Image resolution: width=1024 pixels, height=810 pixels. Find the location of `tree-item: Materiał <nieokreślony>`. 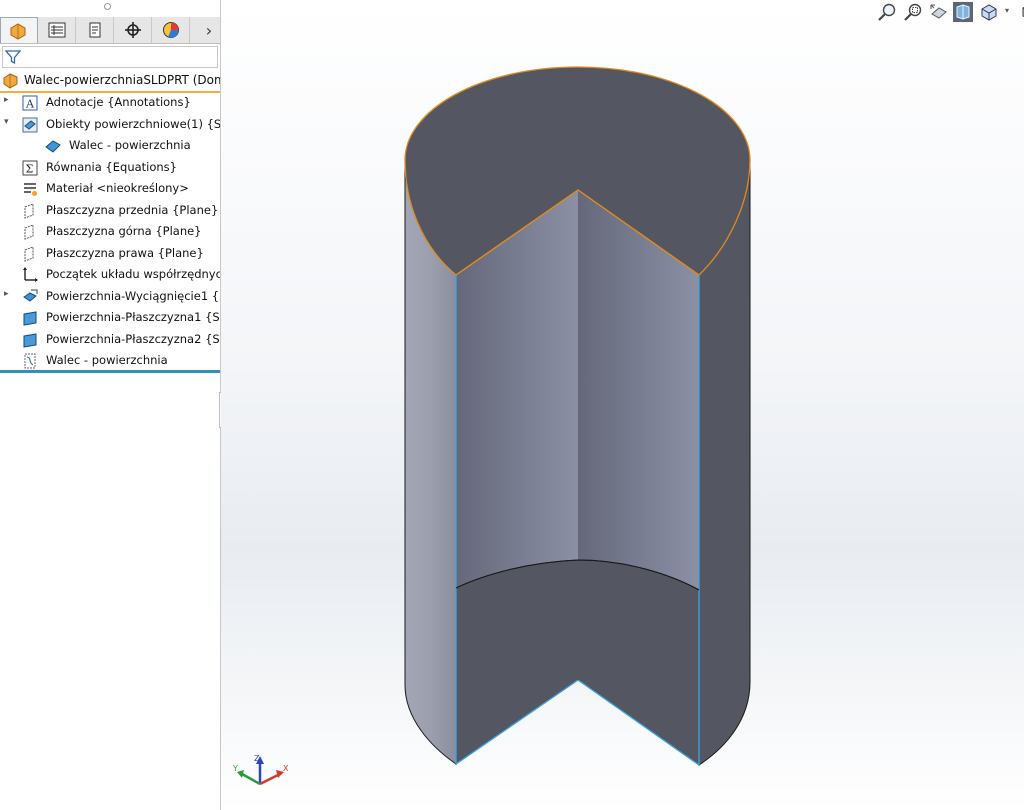

tree-item: Materiał <nieokreślony> is located at coordinates (110, 188).